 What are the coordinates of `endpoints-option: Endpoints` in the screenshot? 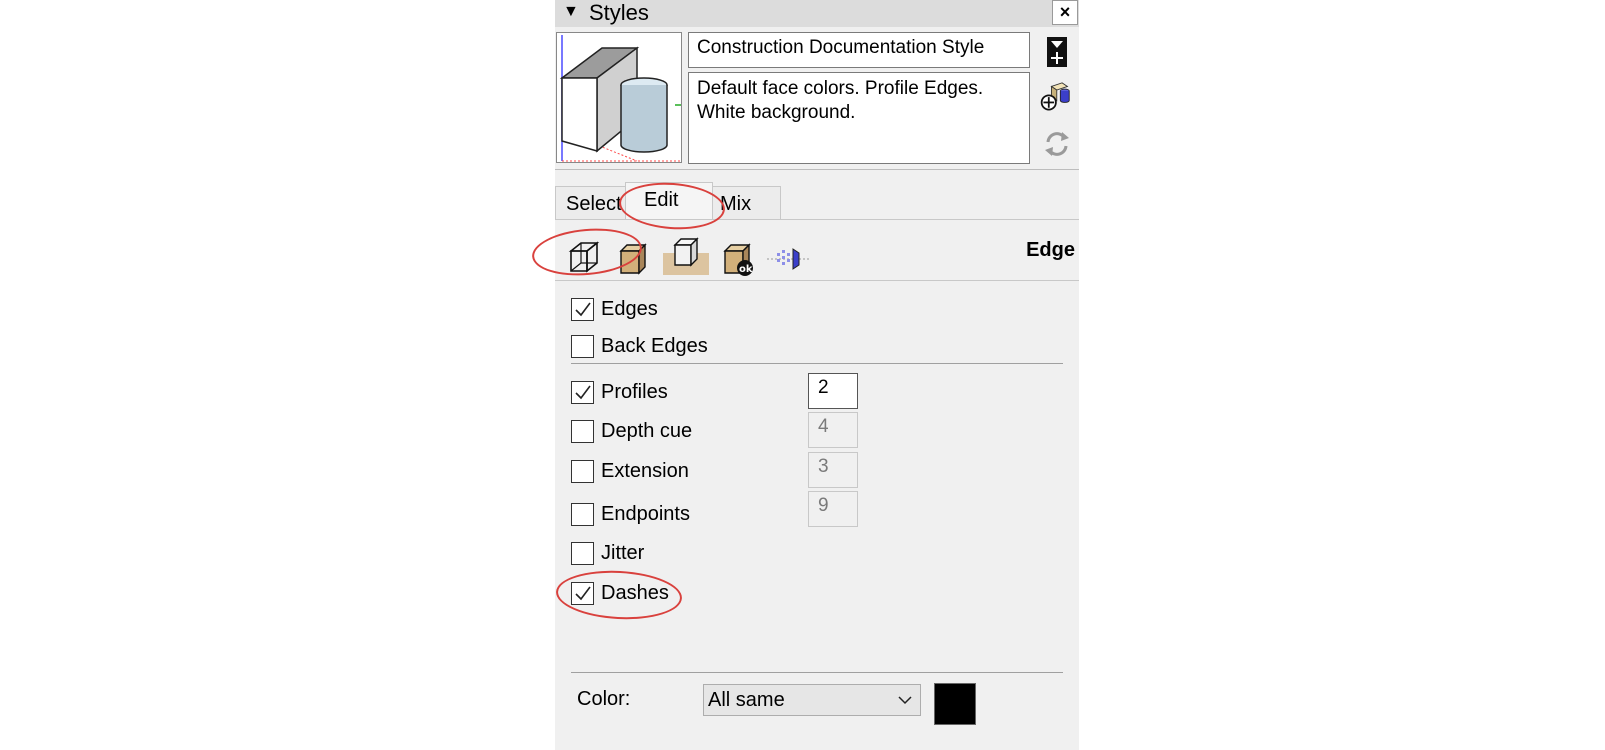 It's located at (630, 514).